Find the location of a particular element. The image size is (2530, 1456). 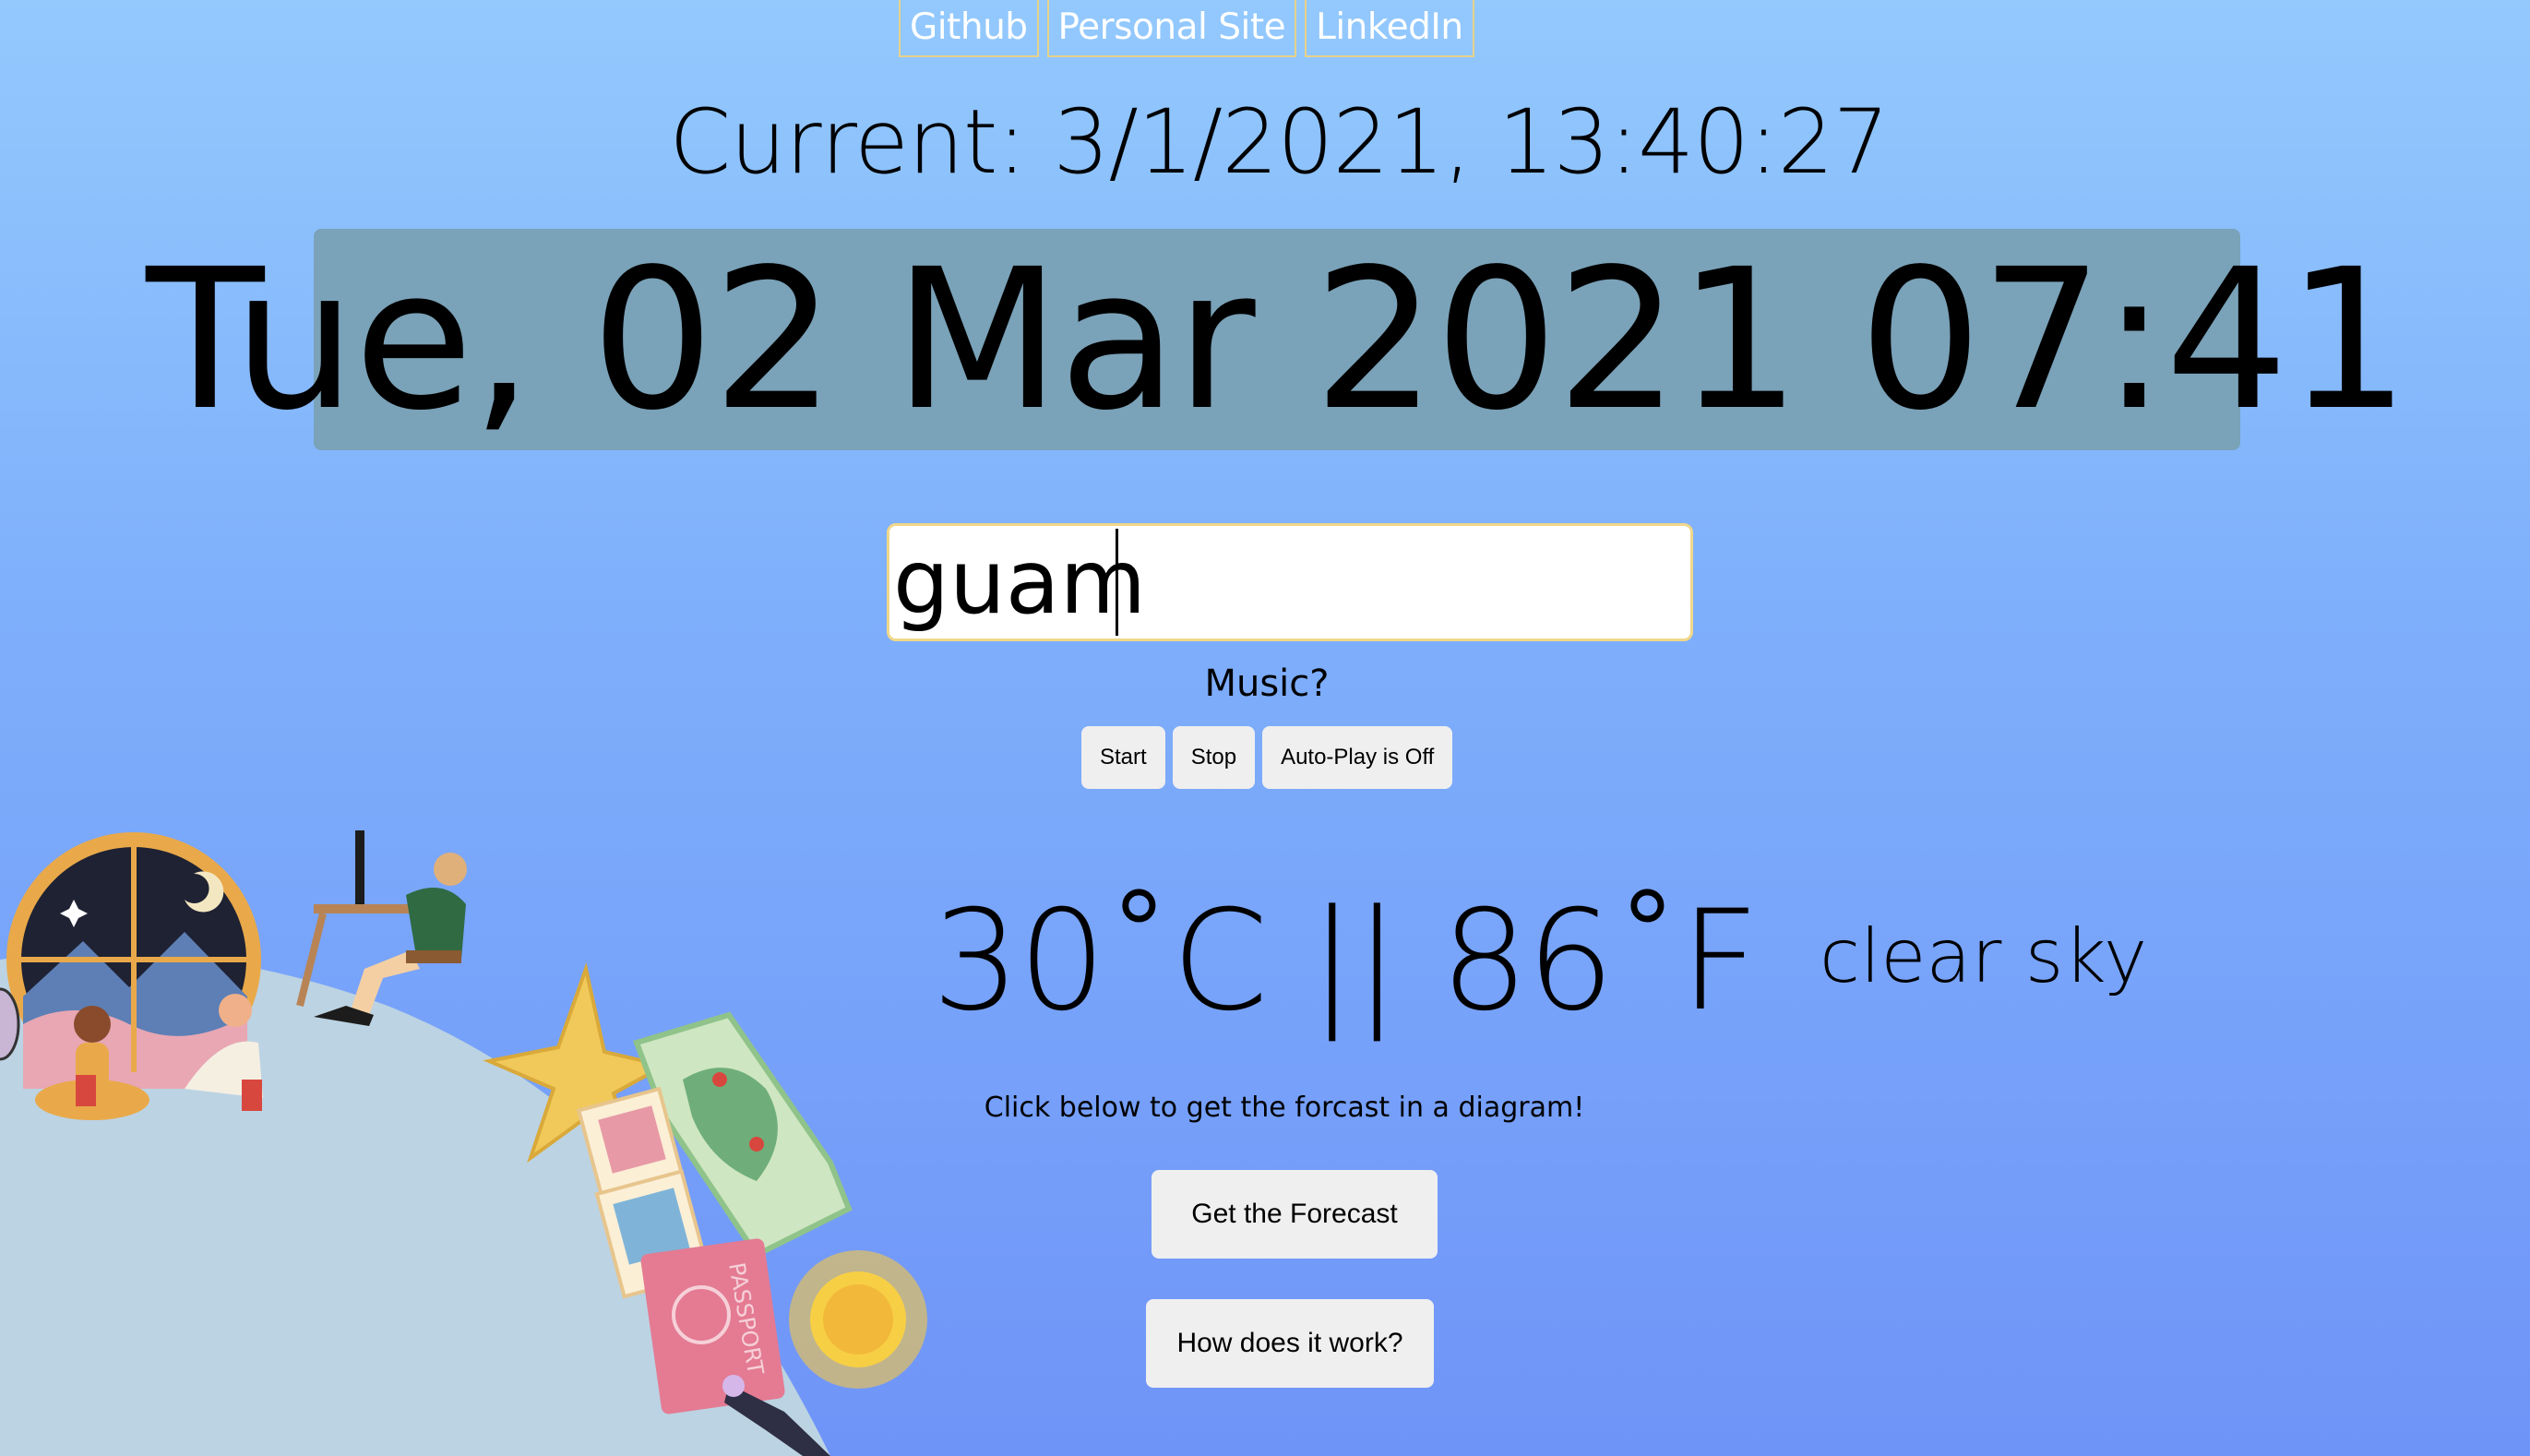

city-search-input is located at coordinates (1290, 582).